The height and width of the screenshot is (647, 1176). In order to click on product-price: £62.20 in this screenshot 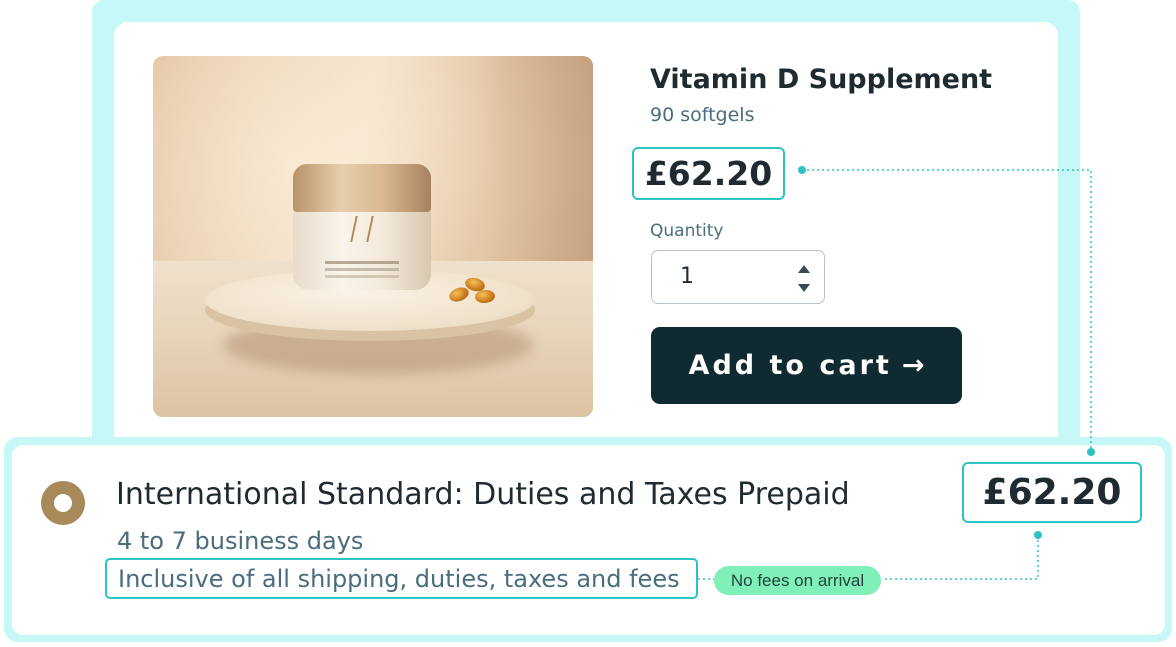, I will do `click(708, 173)`.